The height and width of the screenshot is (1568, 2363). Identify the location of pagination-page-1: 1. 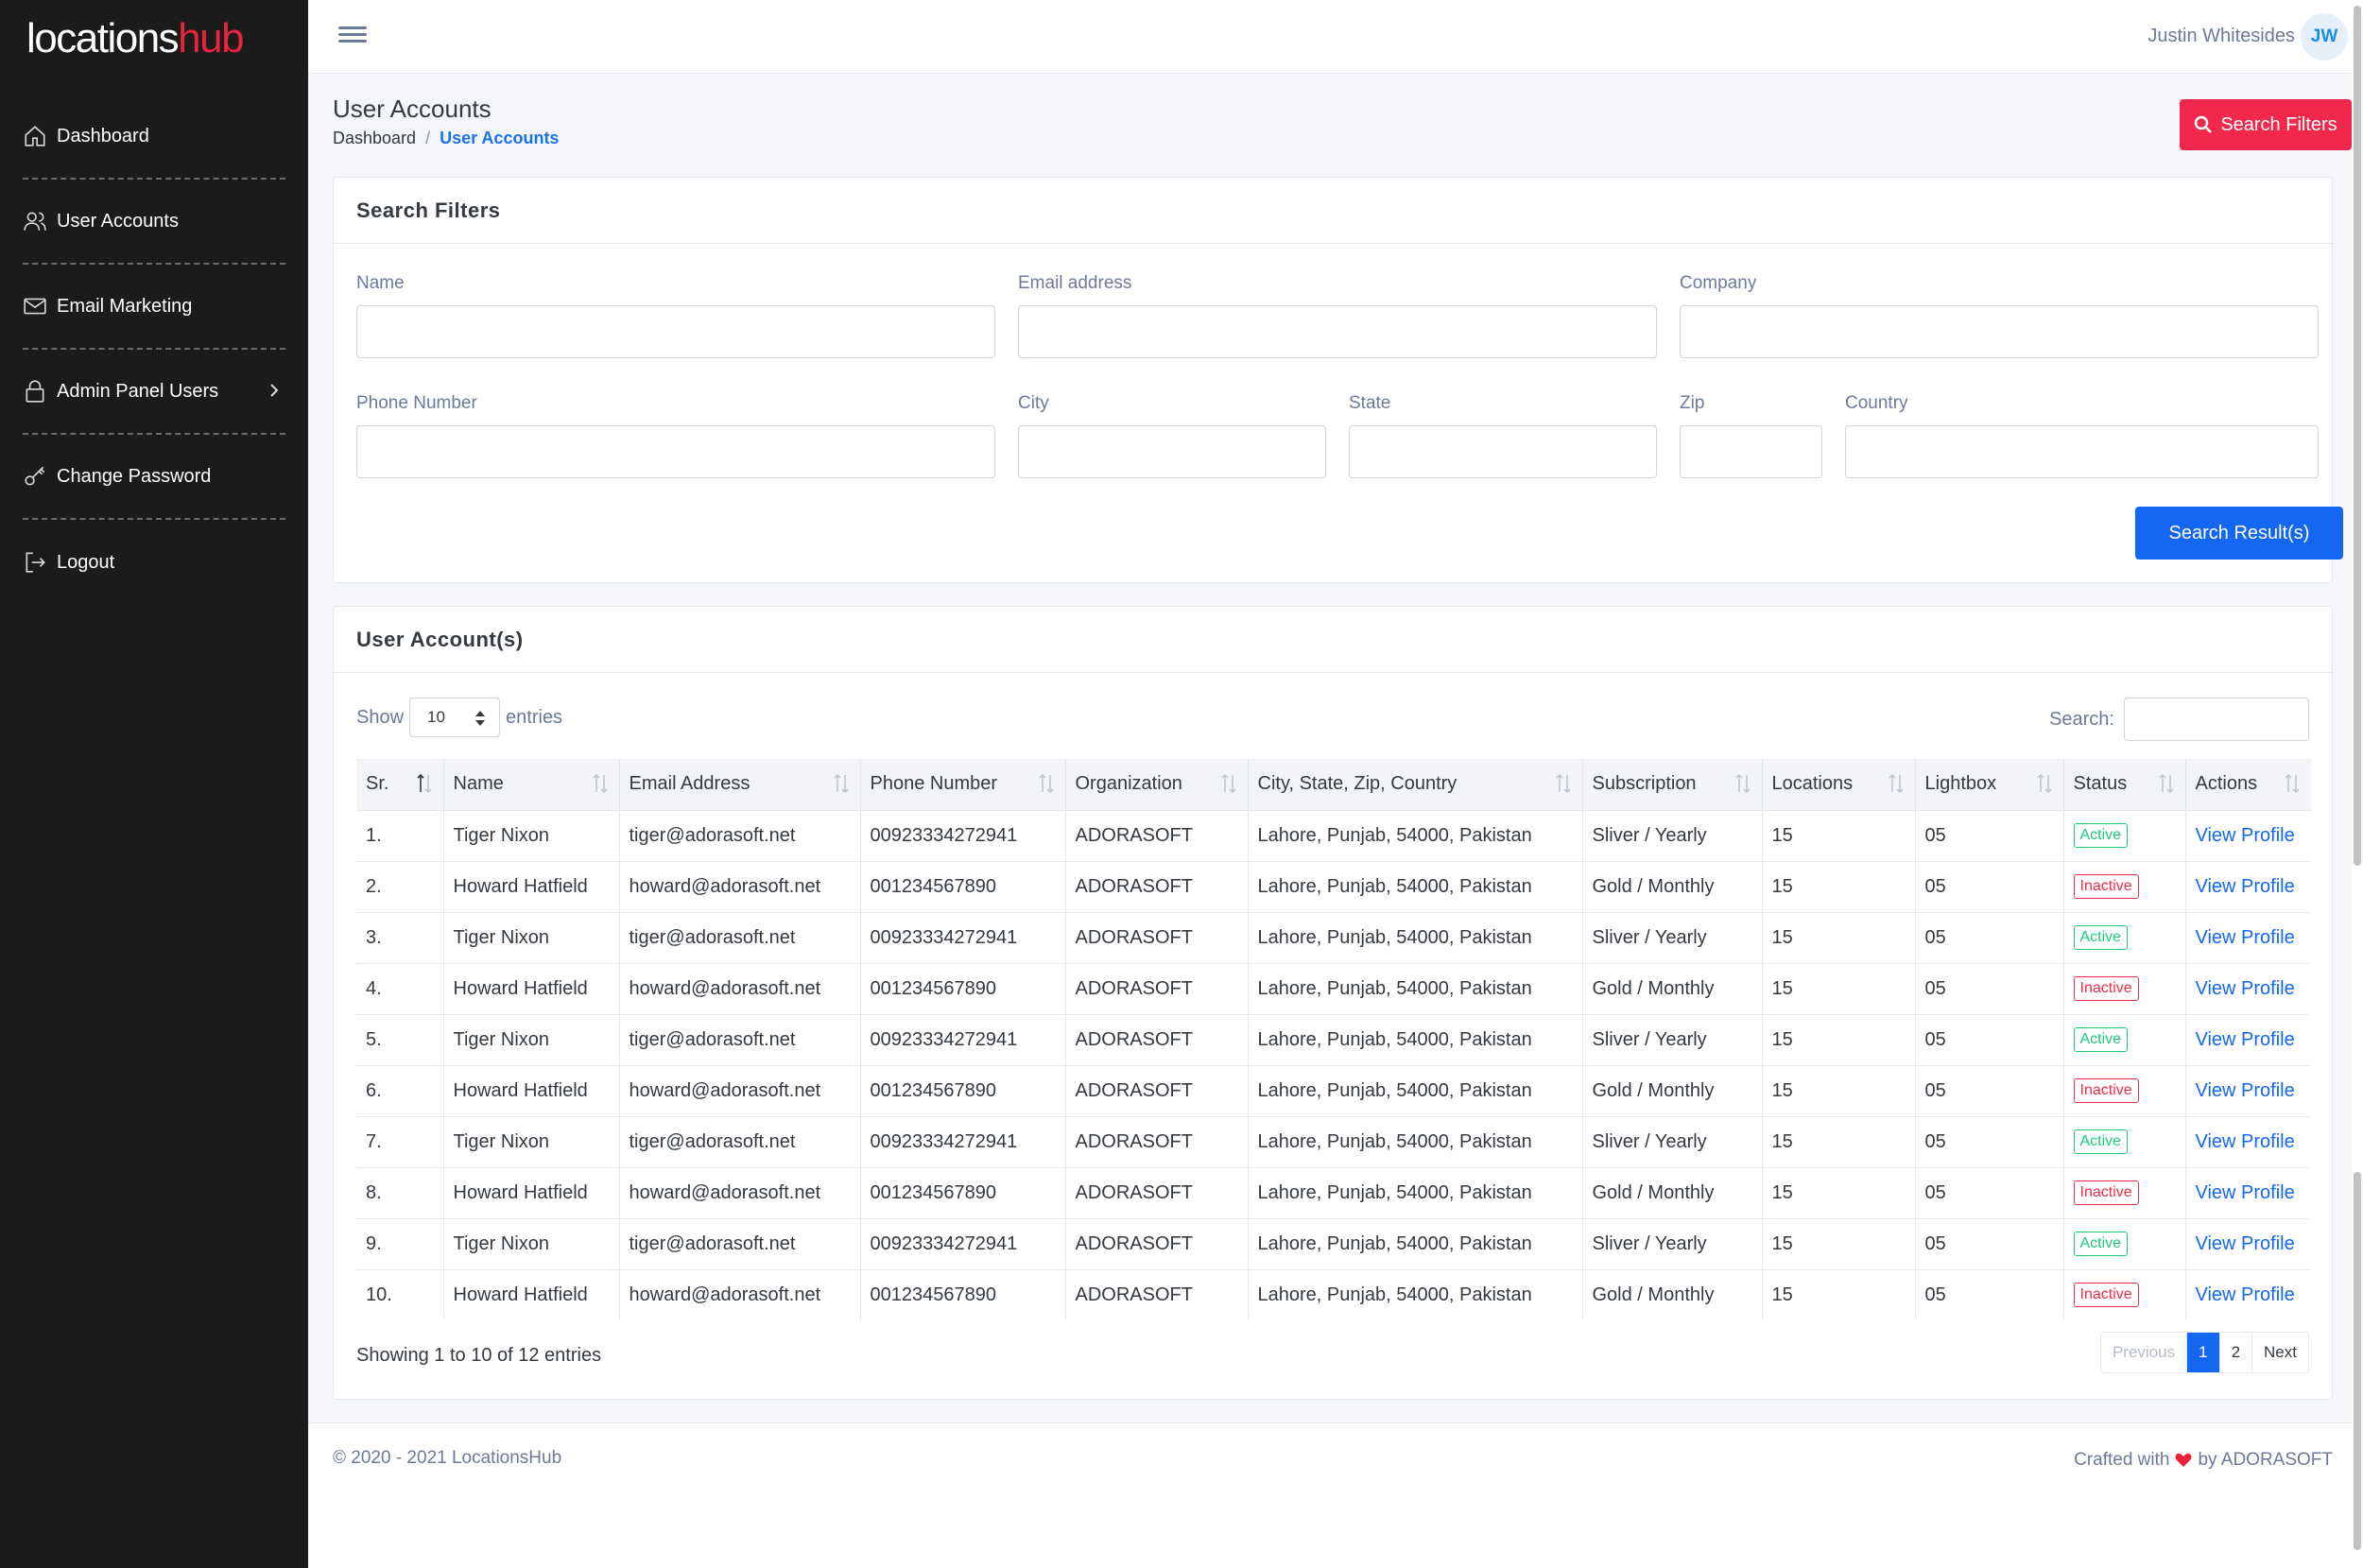
(2203, 1352).